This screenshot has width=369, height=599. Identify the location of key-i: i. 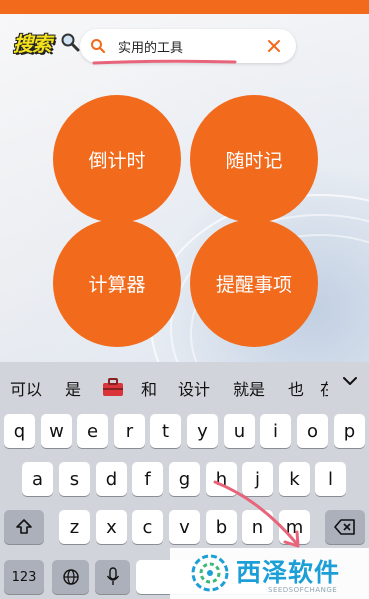
(275, 431).